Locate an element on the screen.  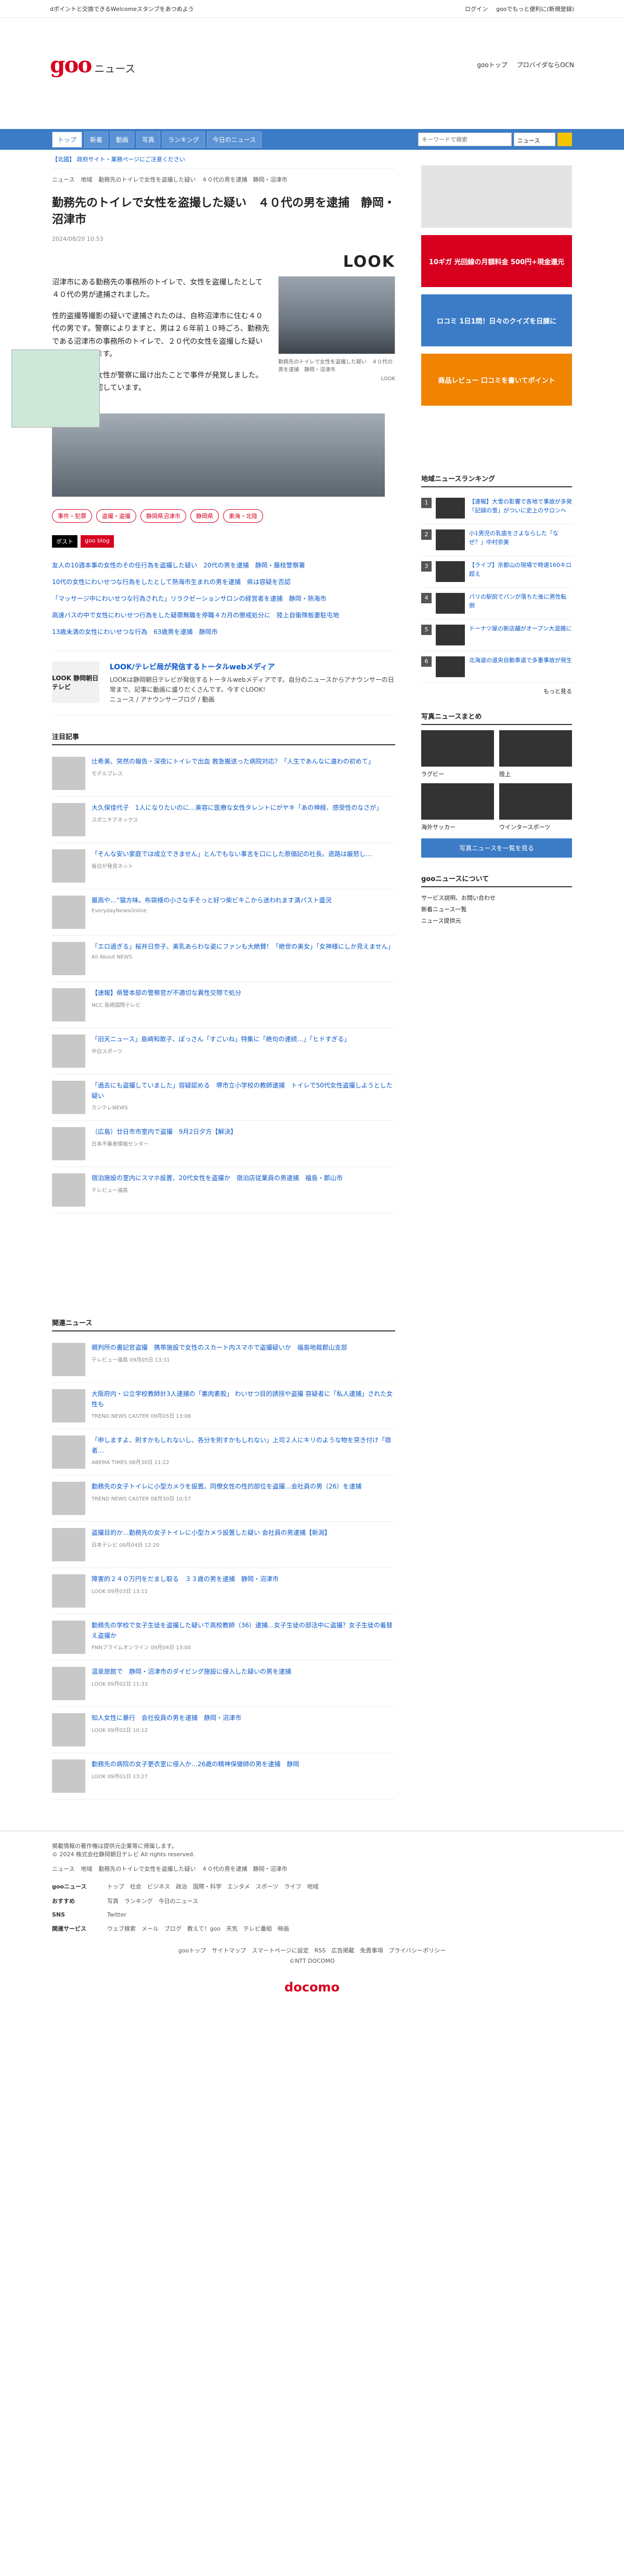
tab-top: トップ is located at coordinates (68, 140).